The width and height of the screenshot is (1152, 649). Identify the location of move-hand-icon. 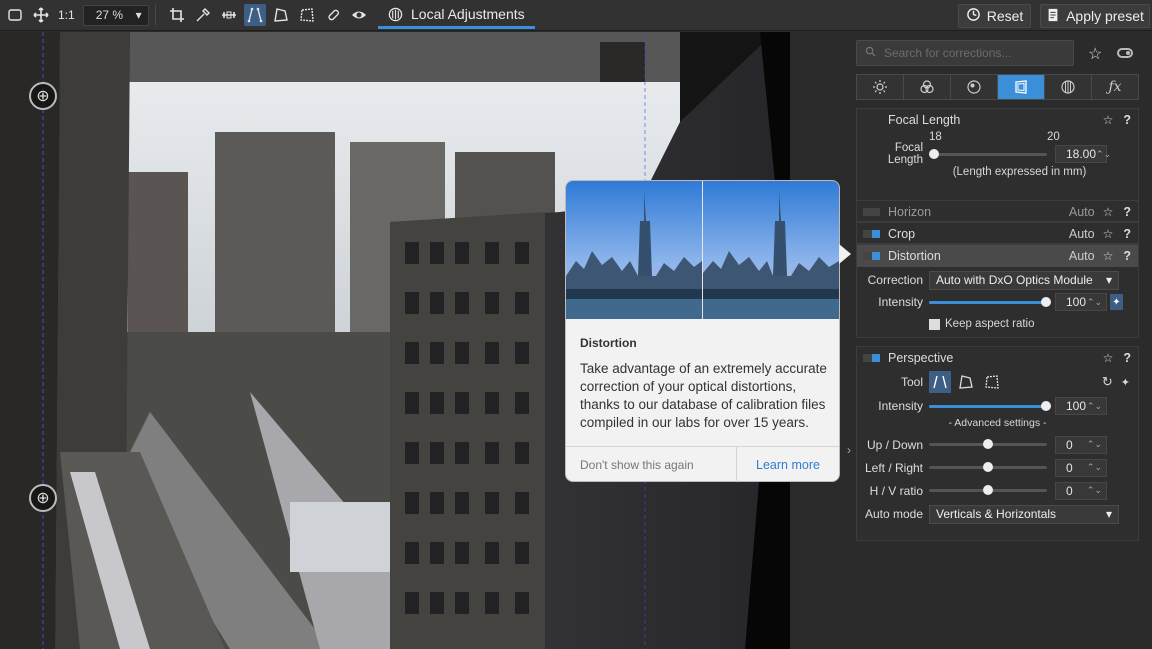
(41, 15).